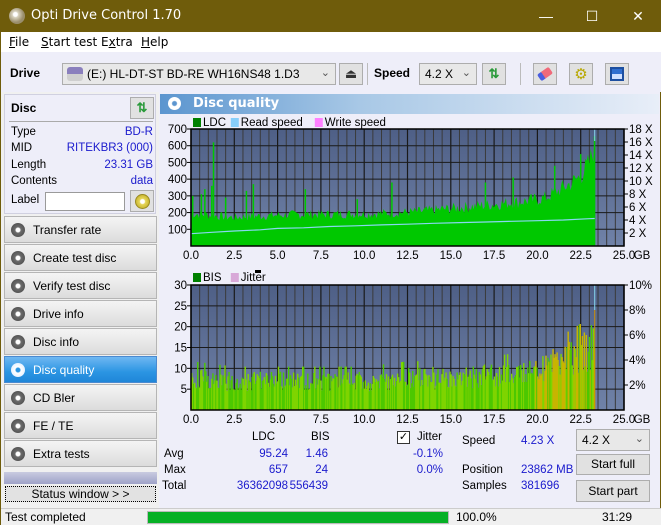  What do you see at coordinates (264, 437) in the screenshot?
I see `col-ldc-header: LDC` at bounding box center [264, 437].